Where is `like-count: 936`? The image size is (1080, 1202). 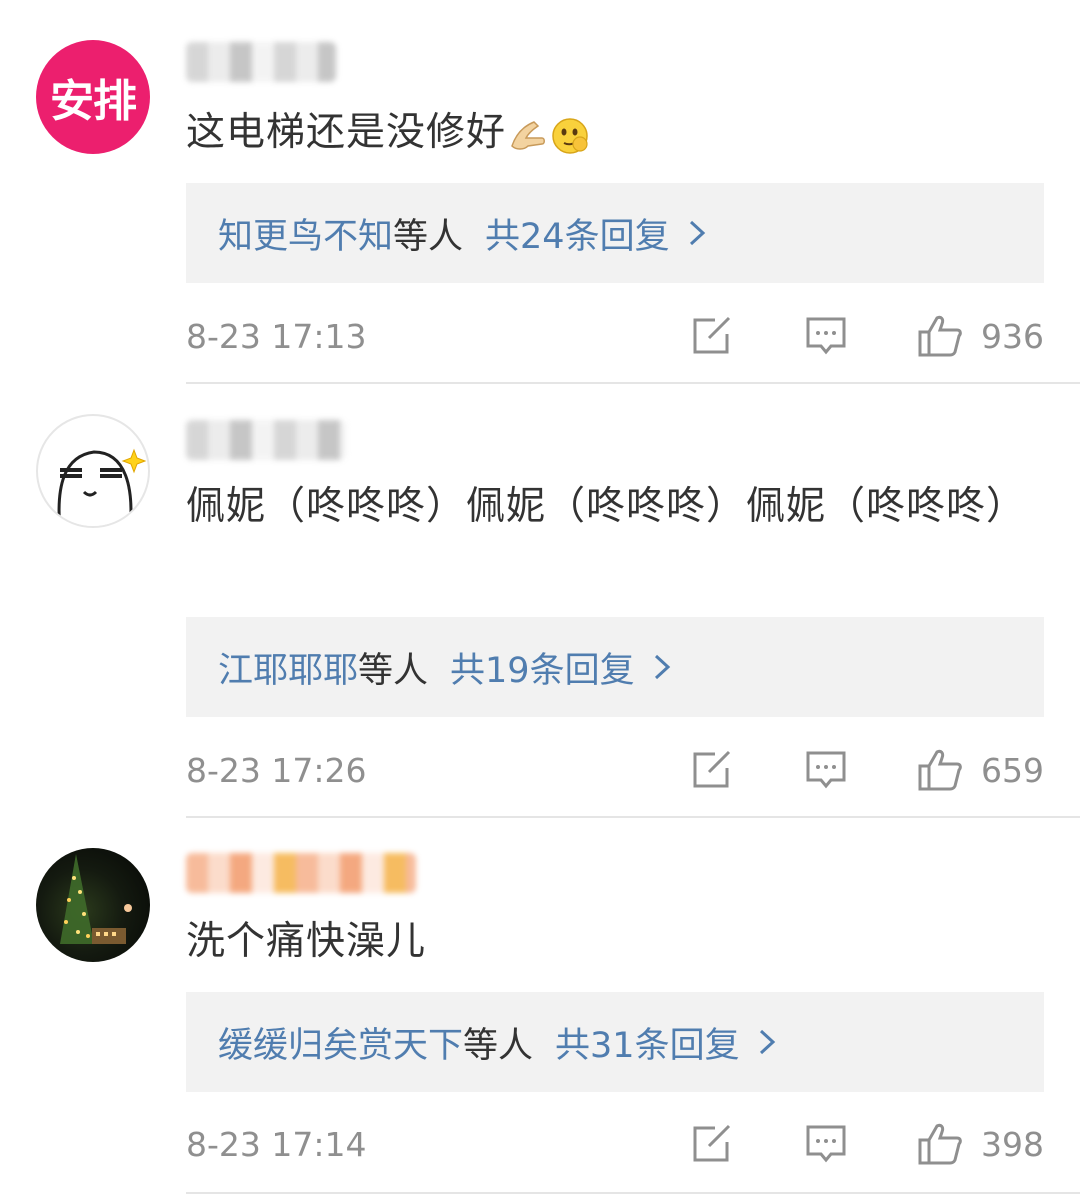 like-count: 936 is located at coordinates (1012, 336).